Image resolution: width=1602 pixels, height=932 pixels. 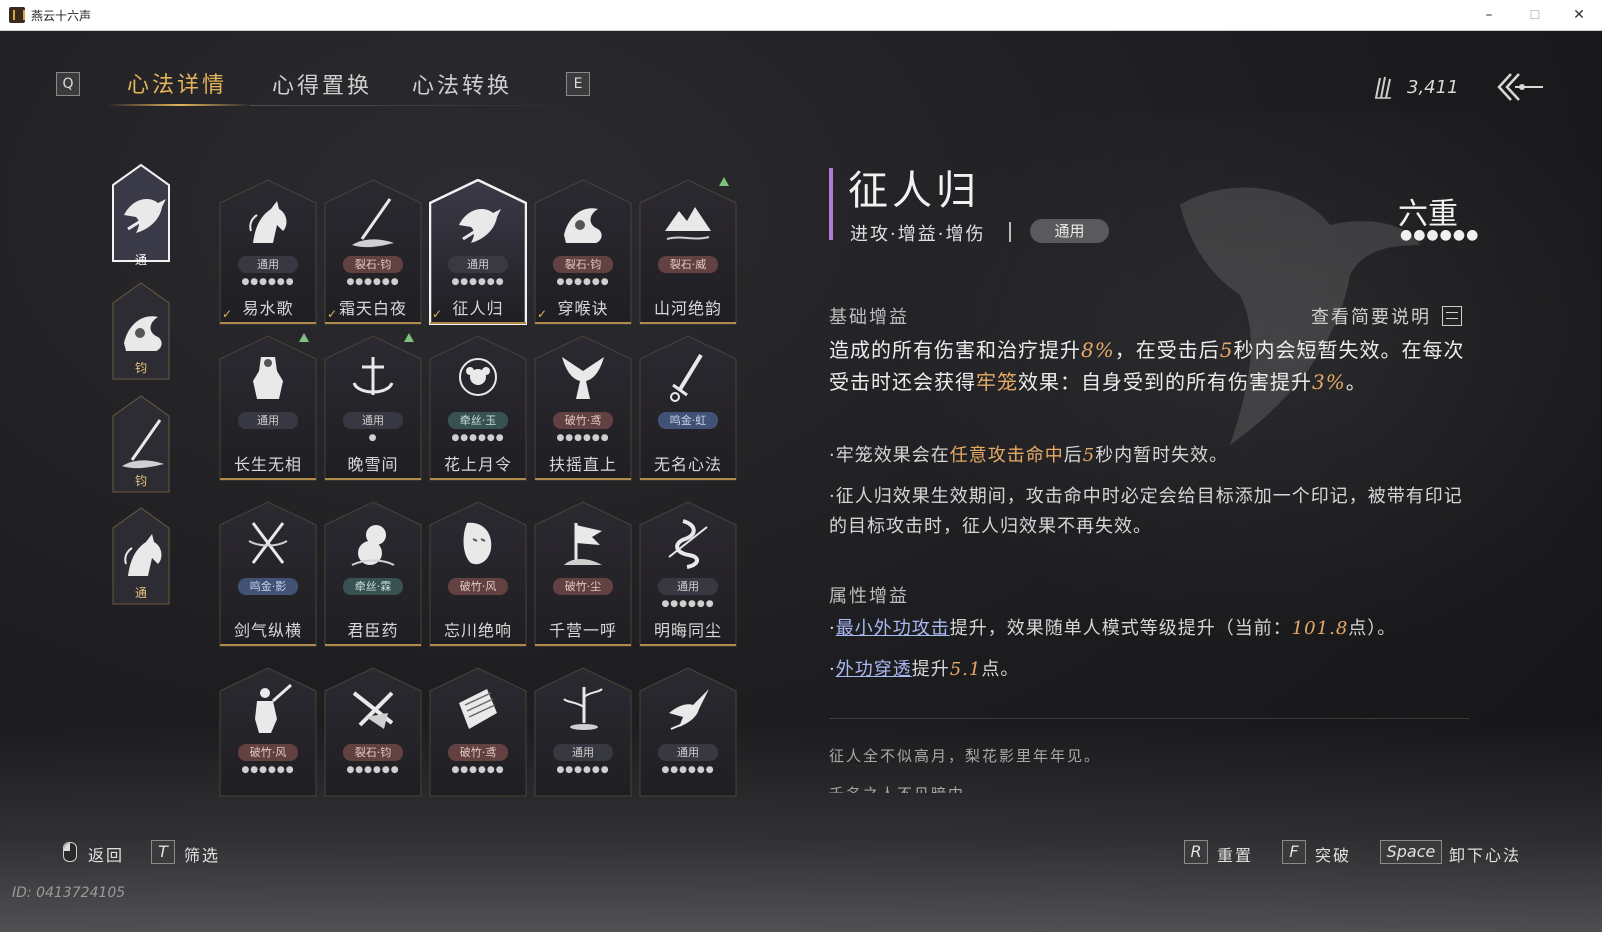 What do you see at coordinates (724, 181) in the screenshot?
I see `upgrade-arrow-icon` at bounding box center [724, 181].